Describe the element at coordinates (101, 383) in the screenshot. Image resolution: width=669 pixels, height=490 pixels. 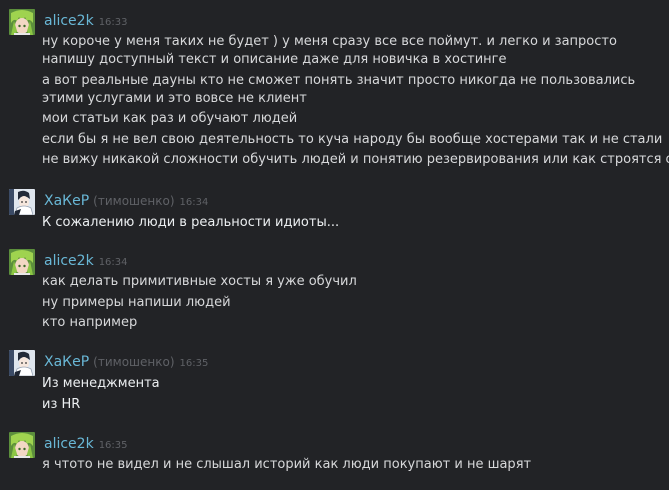
I see `message-text: Из менеджмента` at that location.